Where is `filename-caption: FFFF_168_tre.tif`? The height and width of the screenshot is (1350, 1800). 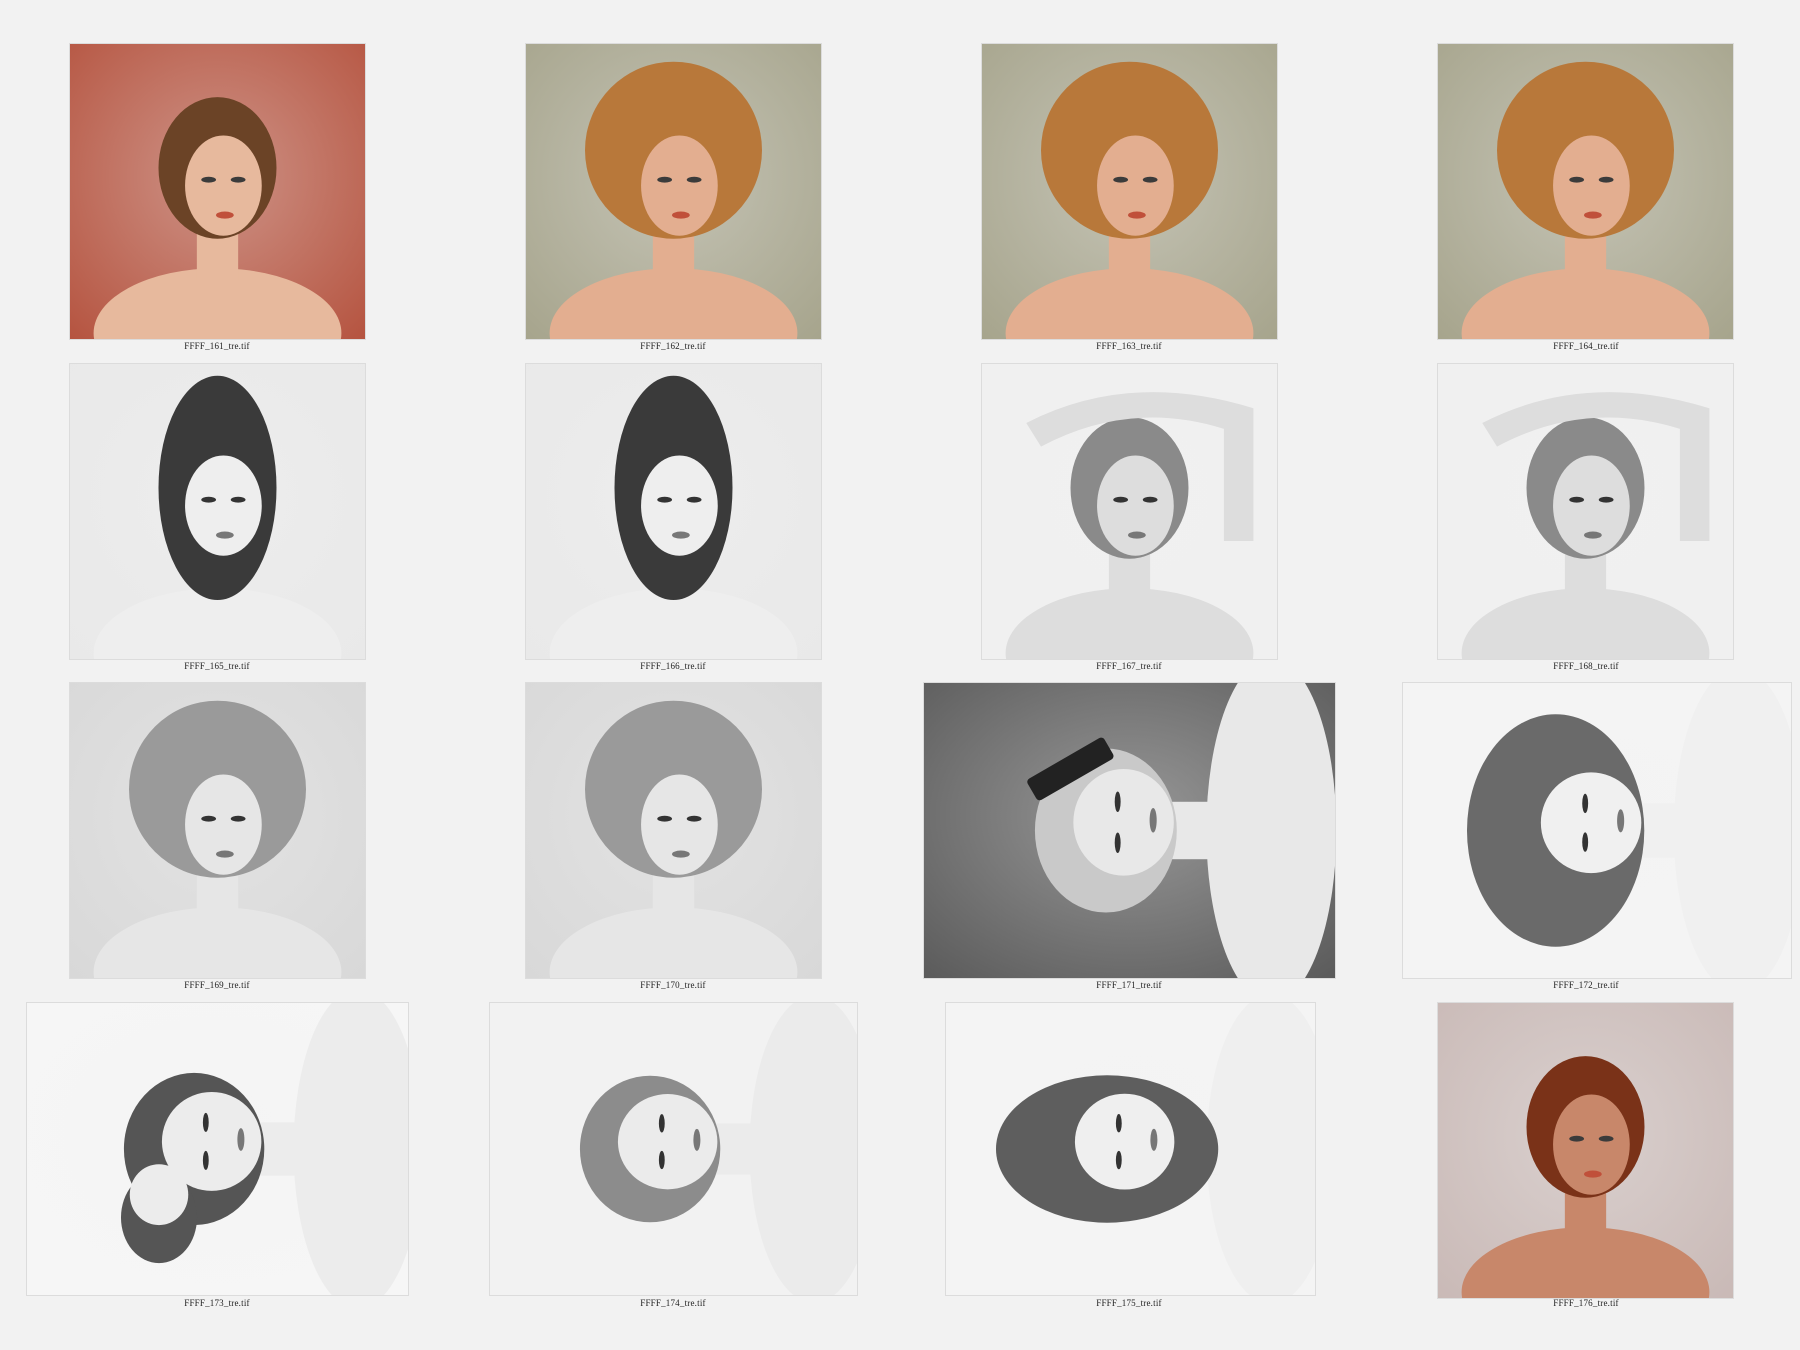
filename-caption: FFFF_168_tre.tif is located at coordinates (1586, 666).